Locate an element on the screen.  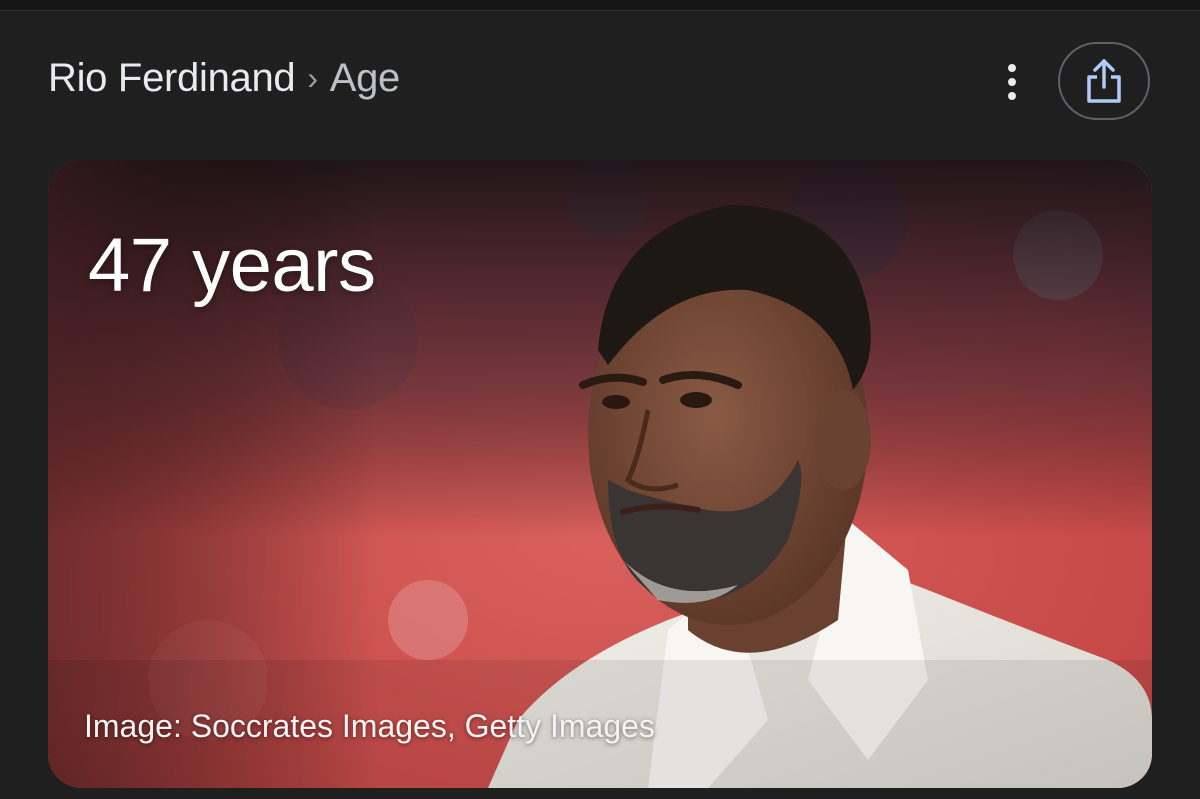
share-icon is located at coordinates (1104, 81).